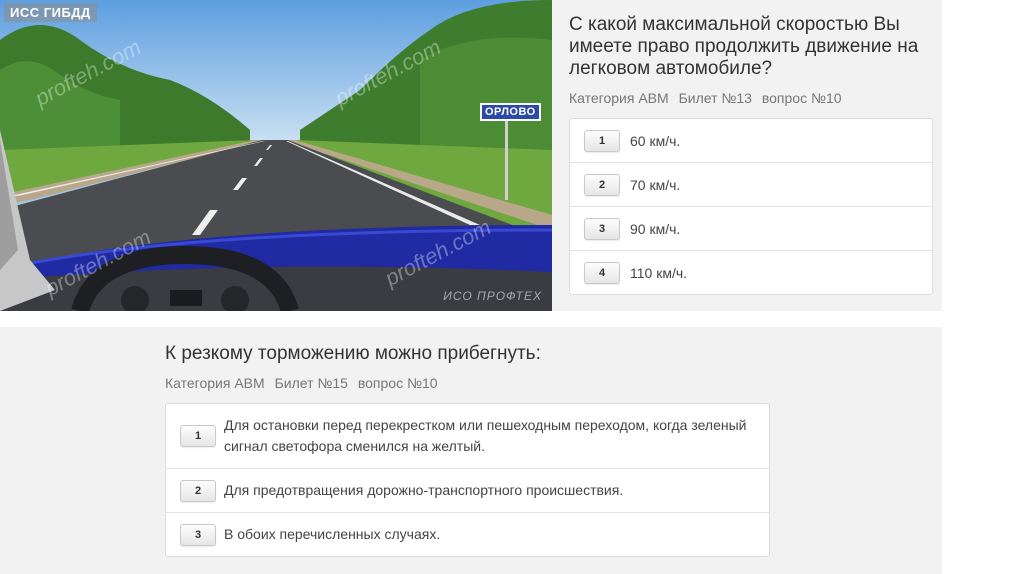 This screenshot has width=1024, height=574. I want to click on question-text: К резкому торможению можно прибегнуть:, so click(353, 353).